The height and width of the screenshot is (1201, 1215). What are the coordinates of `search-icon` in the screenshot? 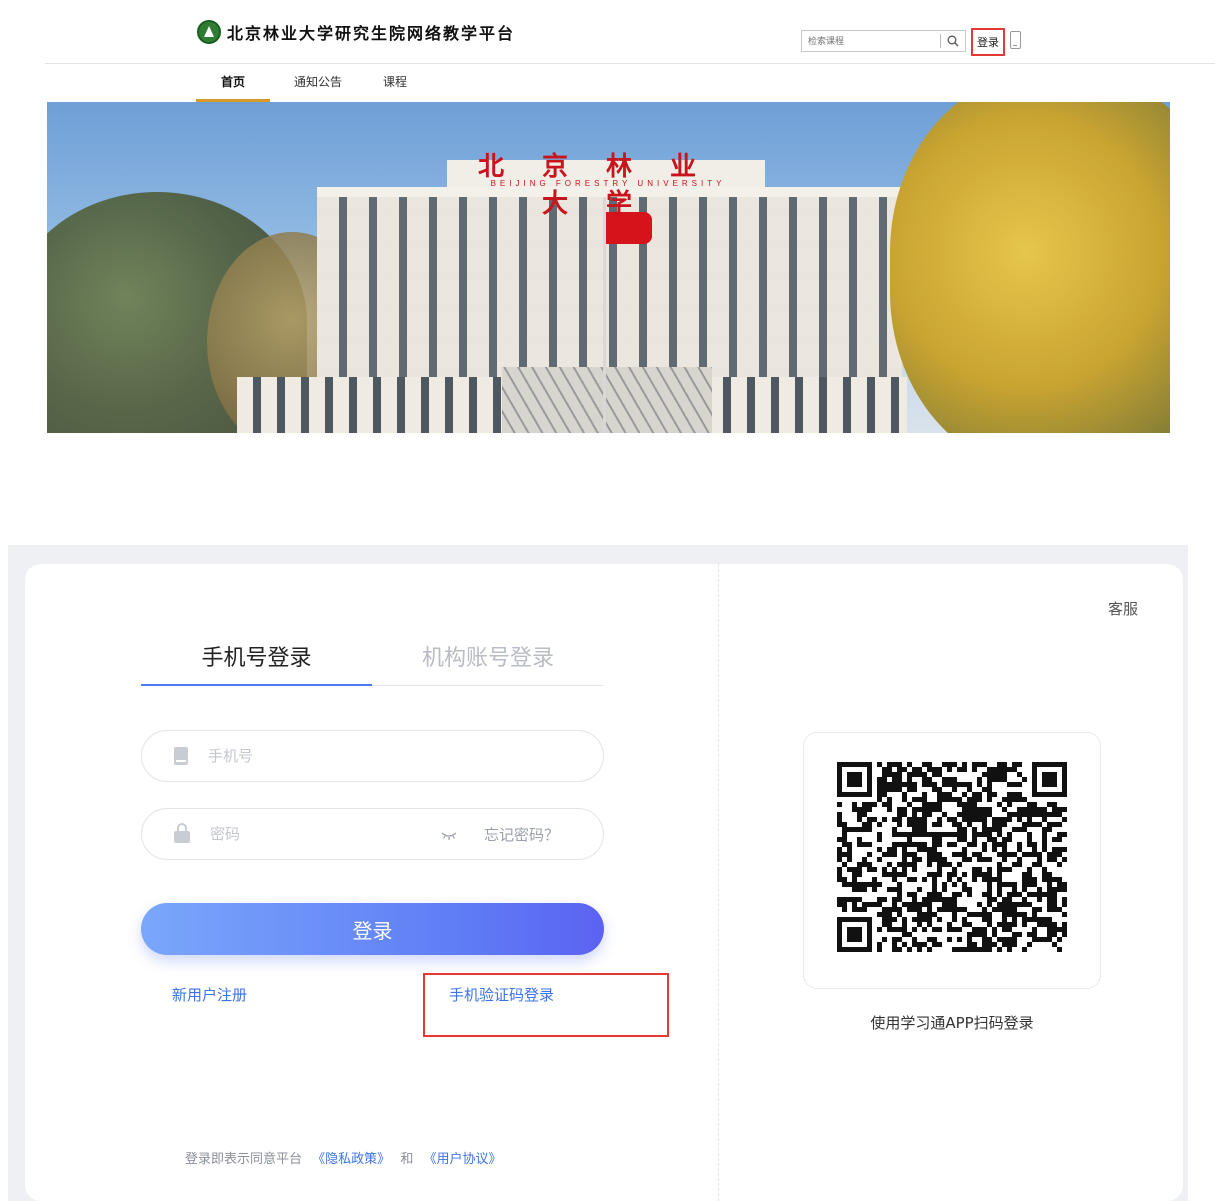 It's located at (953, 41).